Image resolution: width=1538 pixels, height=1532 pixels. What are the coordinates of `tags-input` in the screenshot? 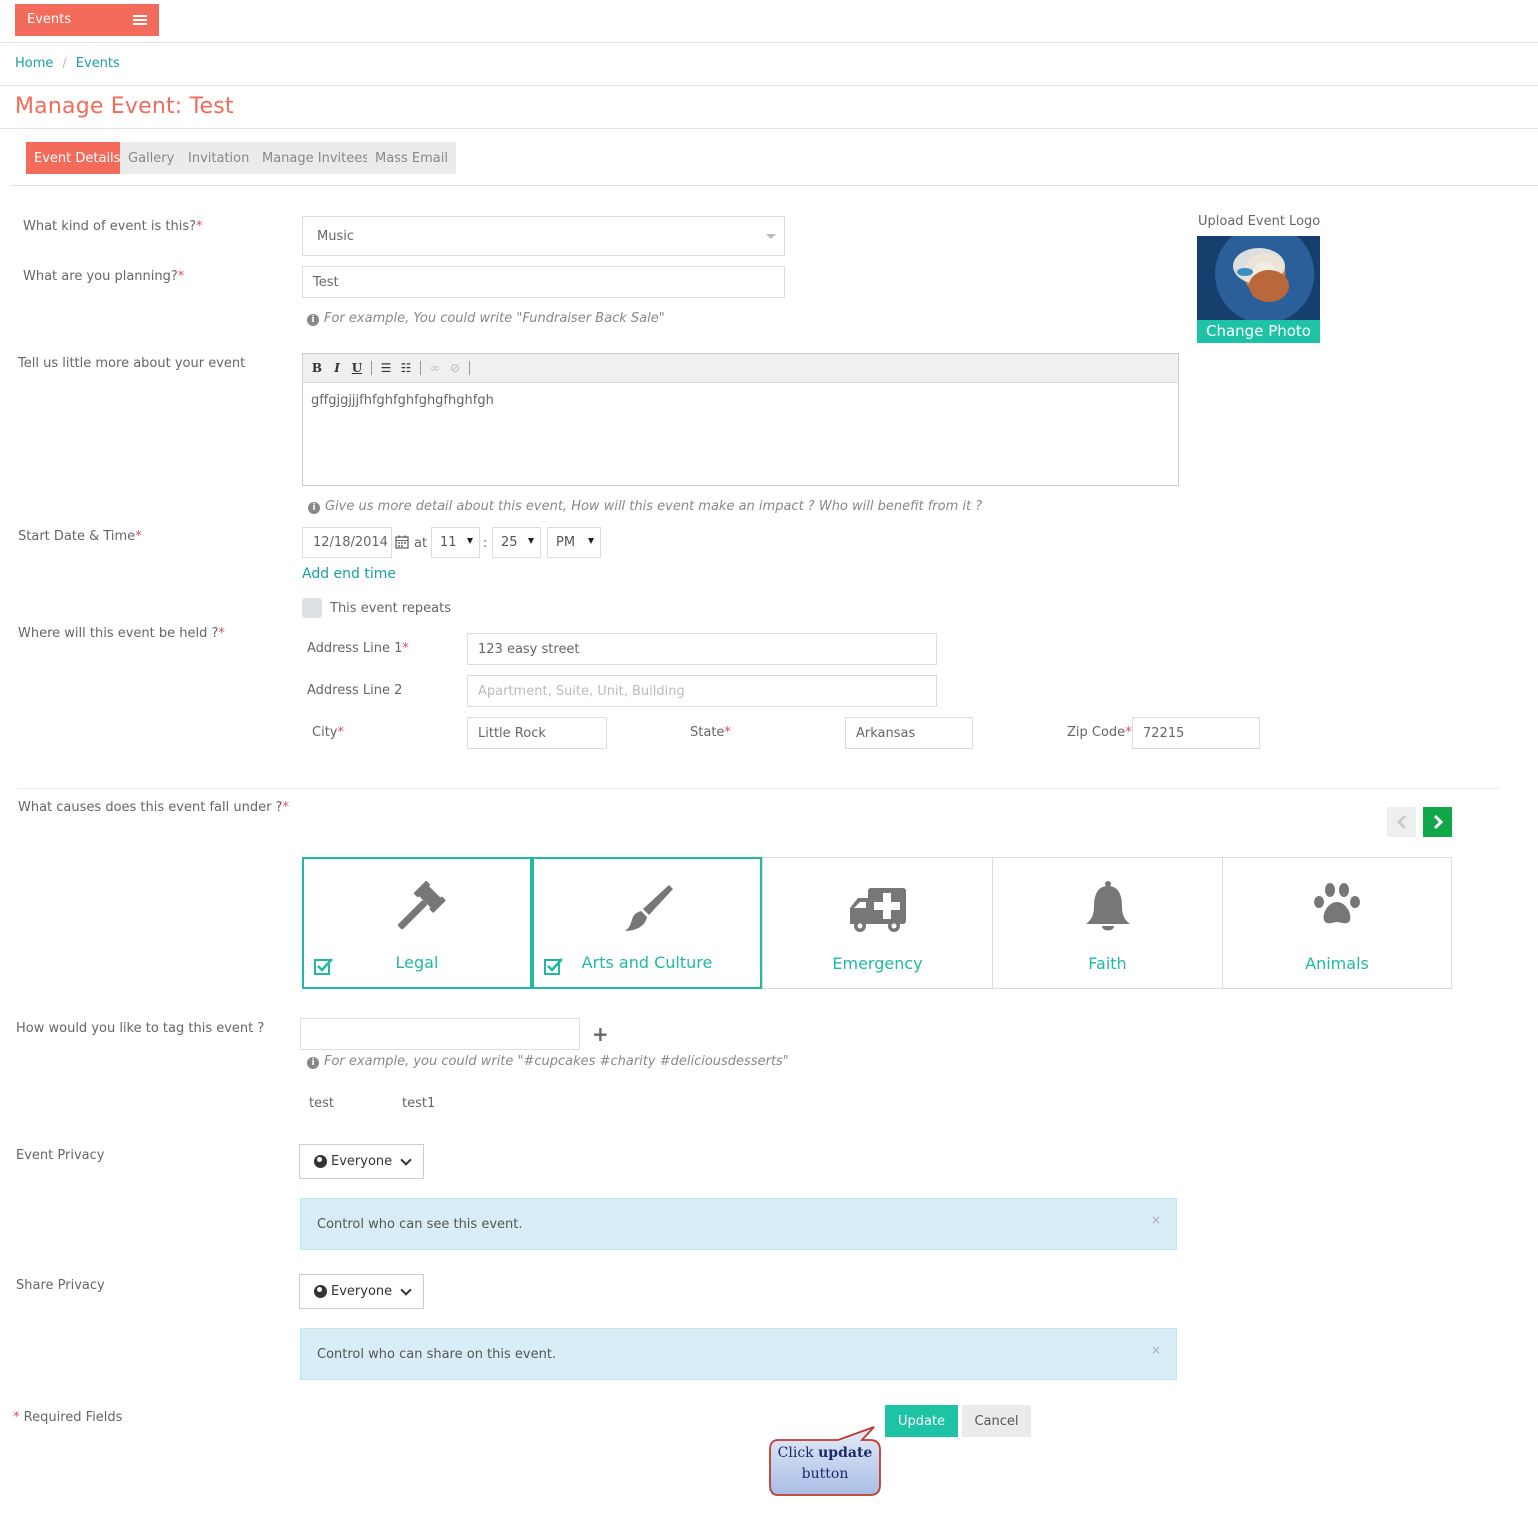 It's located at (440, 1034).